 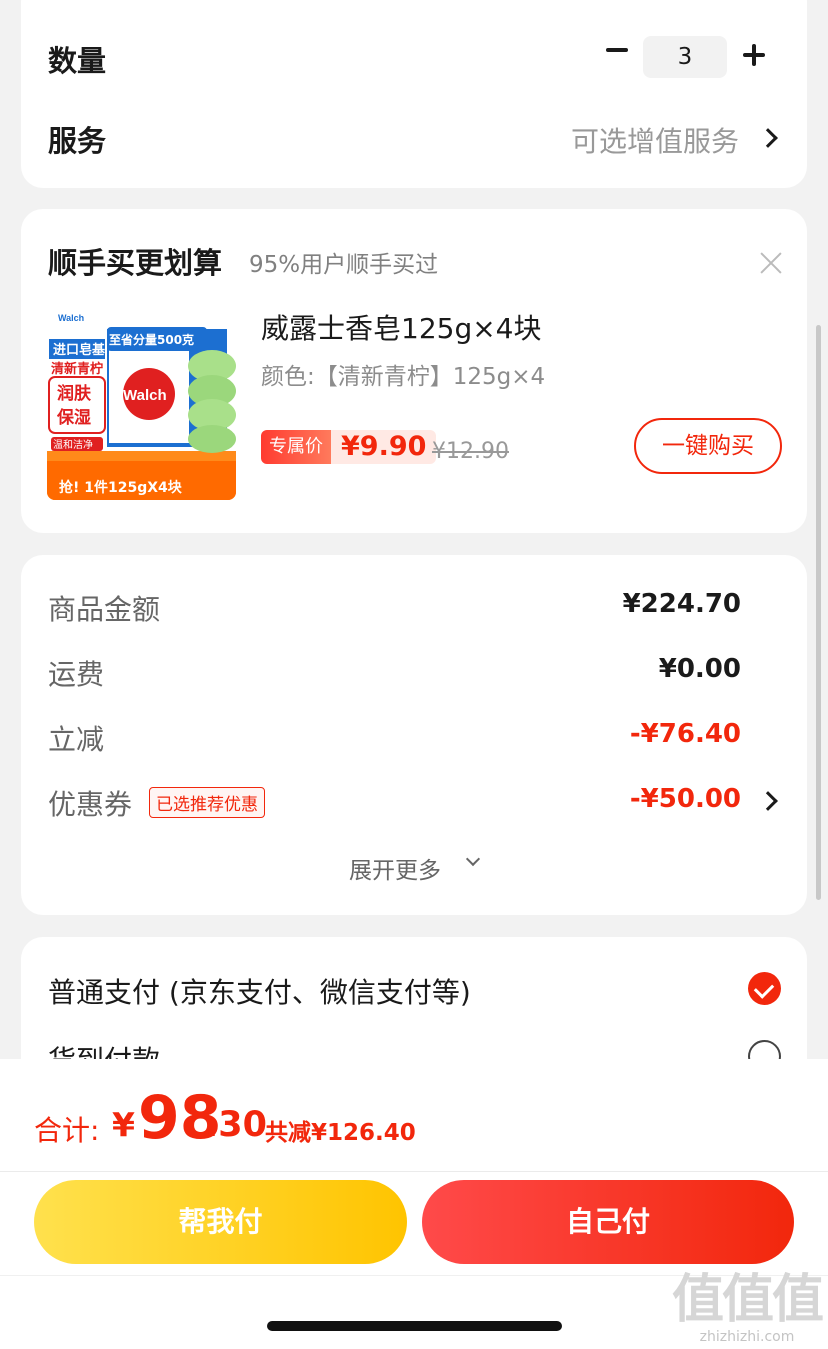 What do you see at coordinates (151, 339) in the screenshot?
I see `image-text-badge: 至省分量500克` at bounding box center [151, 339].